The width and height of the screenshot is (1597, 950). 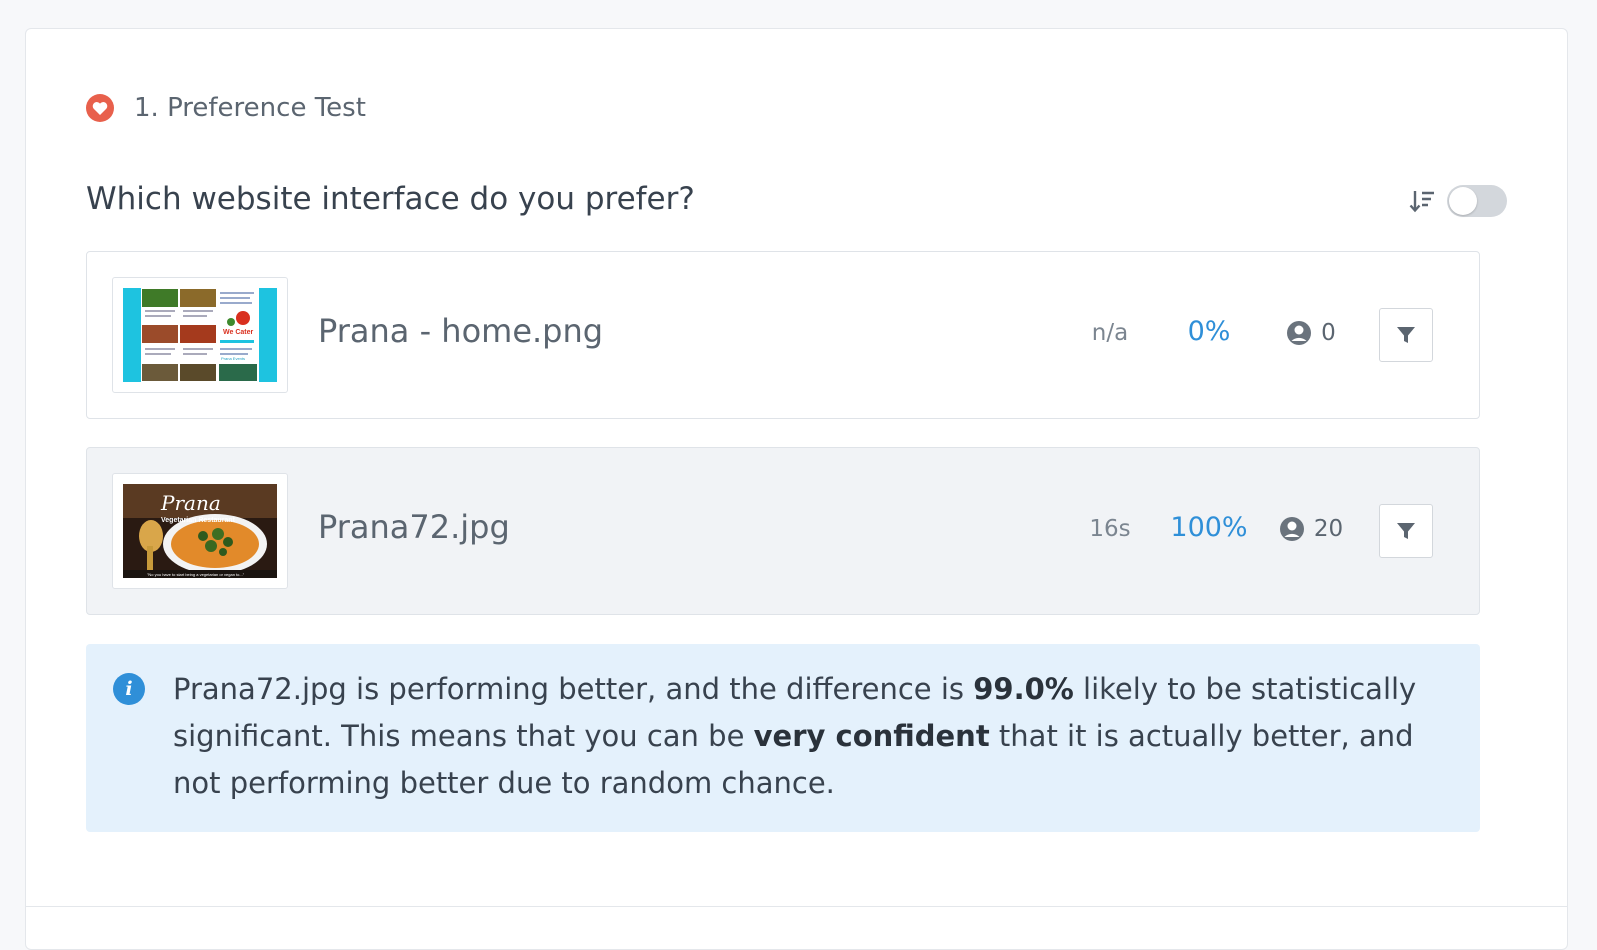 What do you see at coordinates (390, 199) in the screenshot?
I see `question-title: Which website interface do you prefer?` at bounding box center [390, 199].